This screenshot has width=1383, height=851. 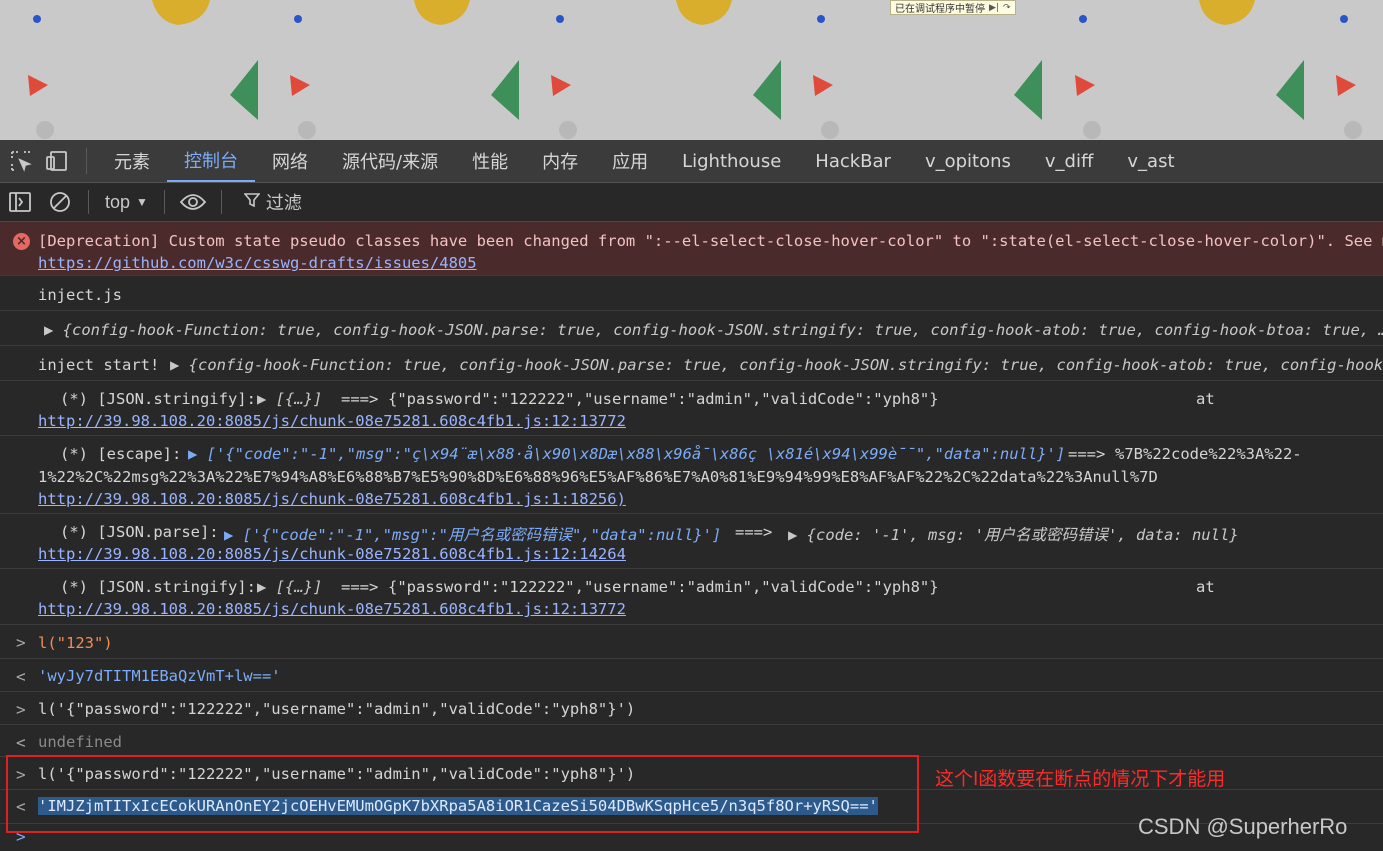 What do you see at coordinates (118, 201) in the screenshot?
I see `context-value: top` at bounding box center [118, 201].